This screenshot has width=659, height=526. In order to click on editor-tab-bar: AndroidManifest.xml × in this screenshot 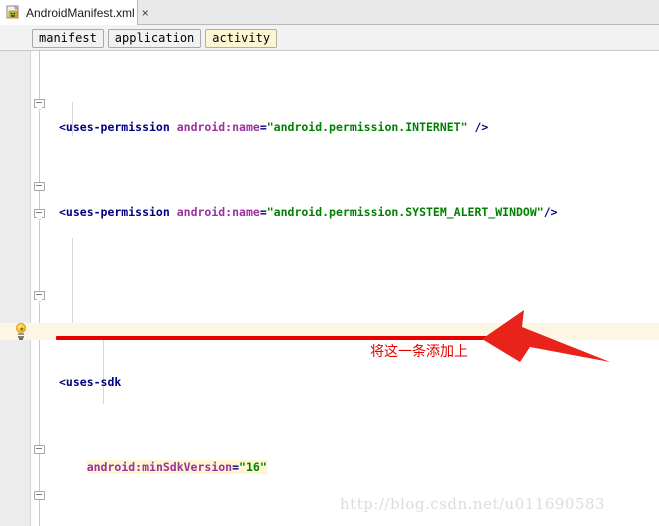, I will do `click(329, 12)`.